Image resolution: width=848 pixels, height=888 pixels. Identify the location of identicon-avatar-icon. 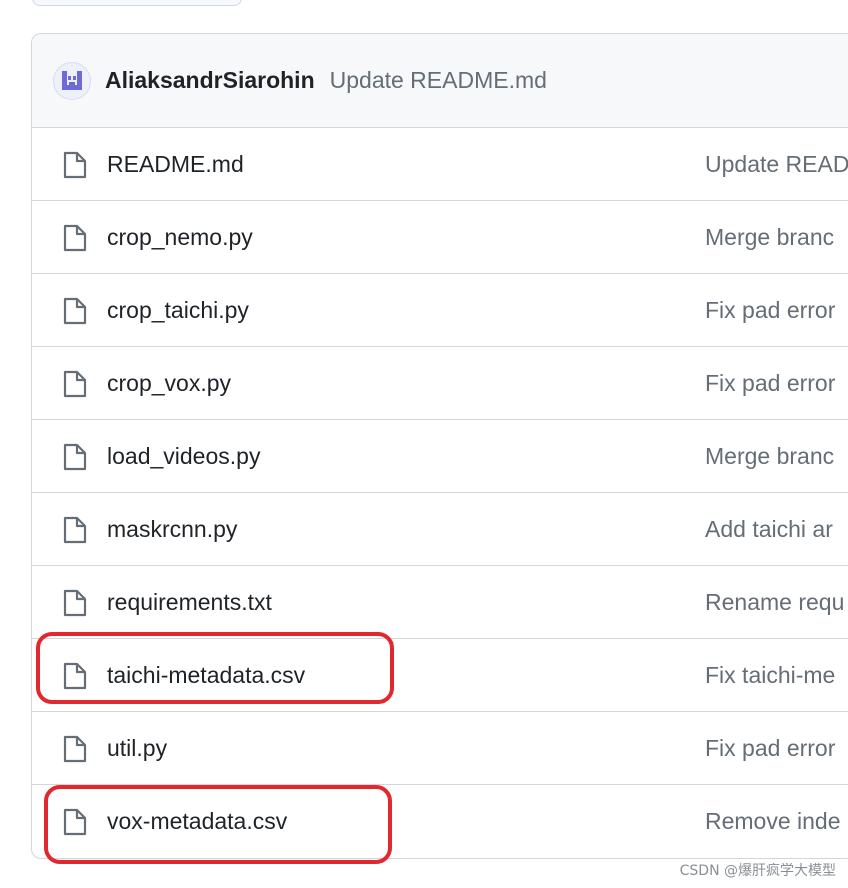
(72, 80).